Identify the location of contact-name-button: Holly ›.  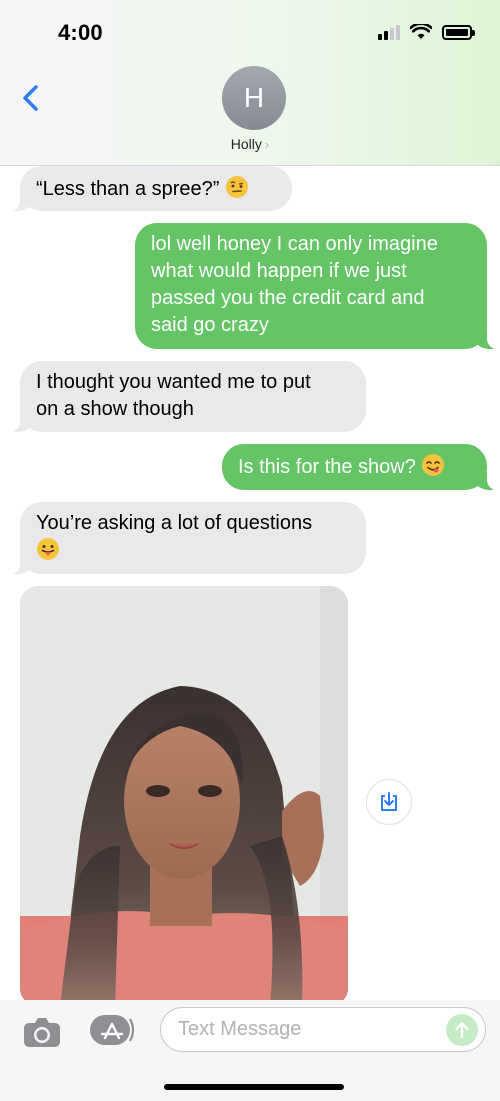
(250, 144).